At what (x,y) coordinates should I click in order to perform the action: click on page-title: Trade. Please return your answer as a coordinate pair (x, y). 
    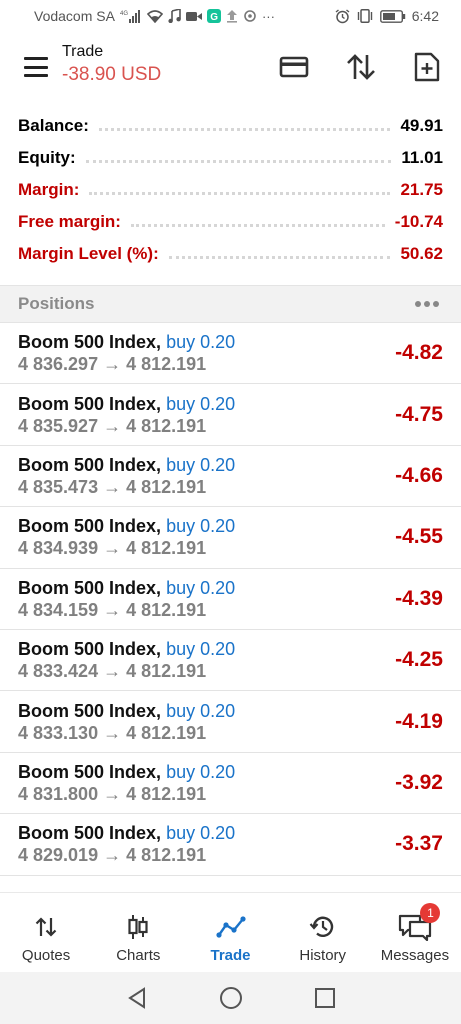
    Looking at the image, I should click on (83, 51).